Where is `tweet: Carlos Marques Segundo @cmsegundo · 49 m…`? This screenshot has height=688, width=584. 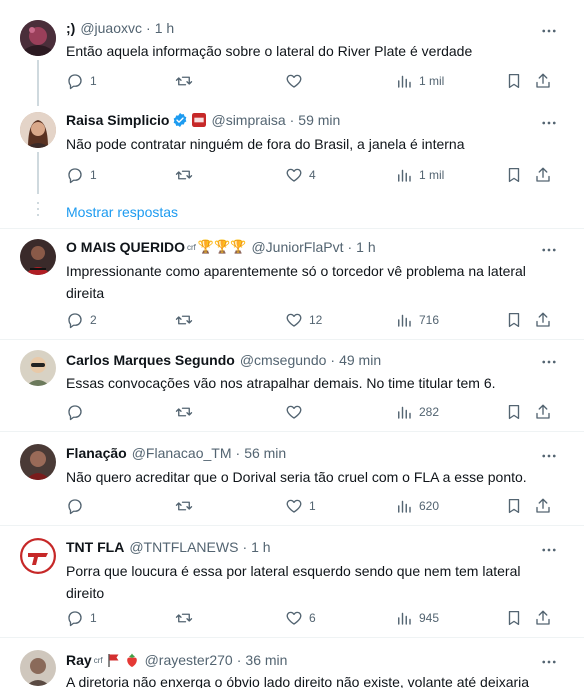 tweet: Carlos Marques Segundo @cmsegundo · 49 m… is located at coordinates (292, 385).